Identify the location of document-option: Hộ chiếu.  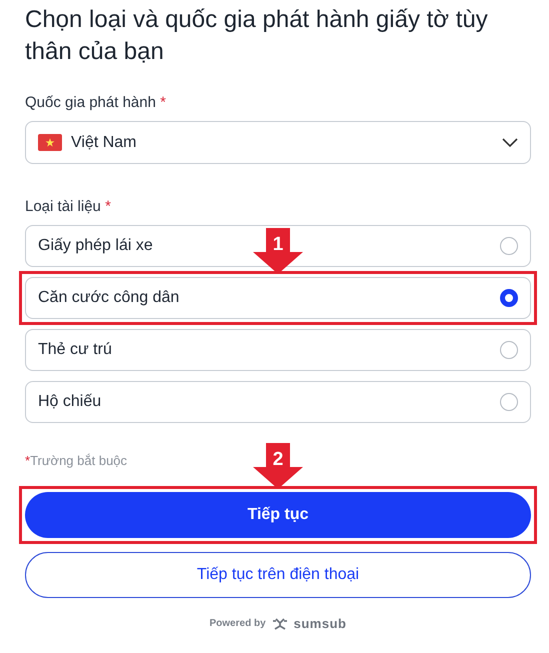
(278, 402).